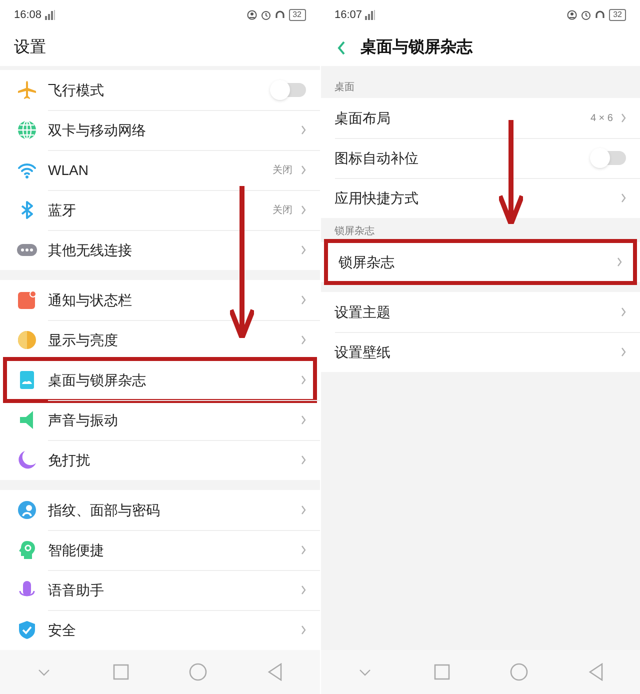 Image resolution: width=640 pixels, height=694 pixels. Describe the element at coordinates (27, 340) in the screenshot. I see `brightness-icon` at that location.